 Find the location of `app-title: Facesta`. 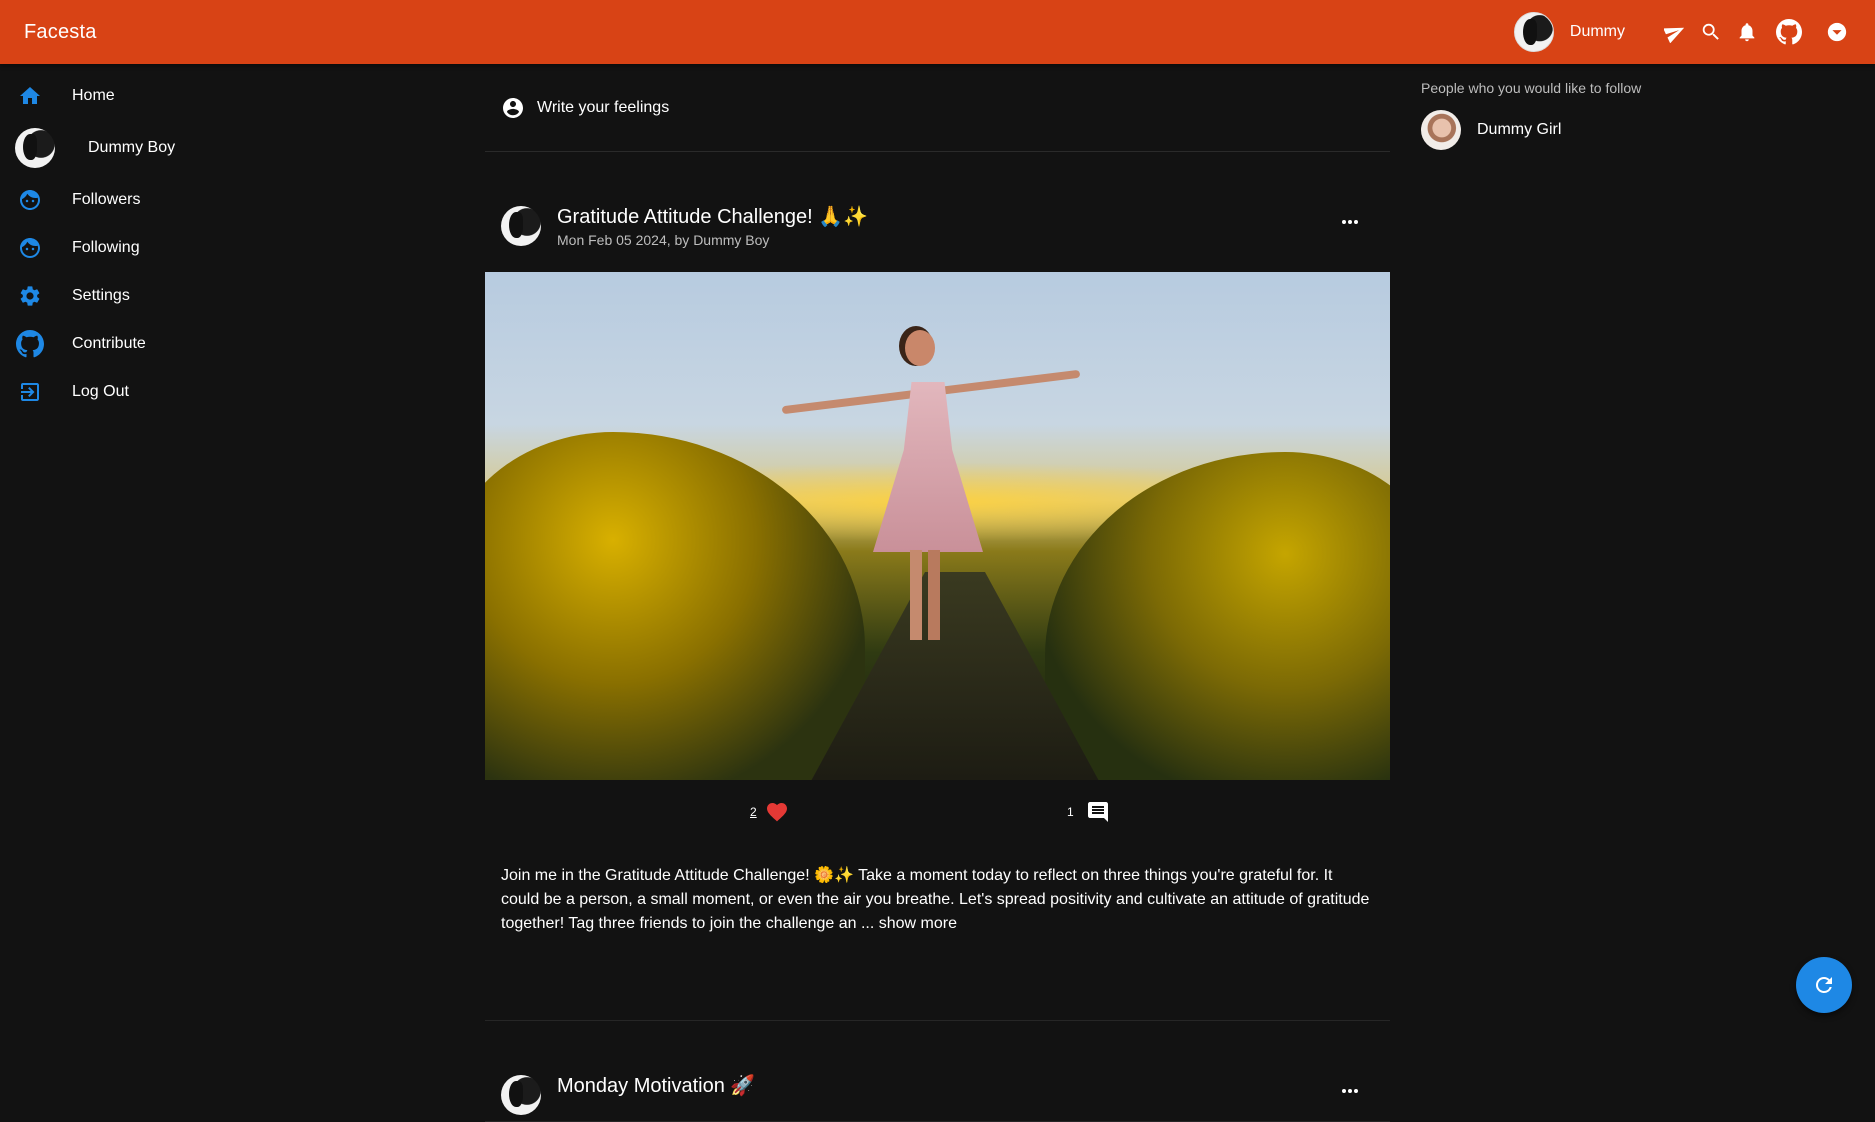

app-title: Facesta is located at coordinates (60, 32).